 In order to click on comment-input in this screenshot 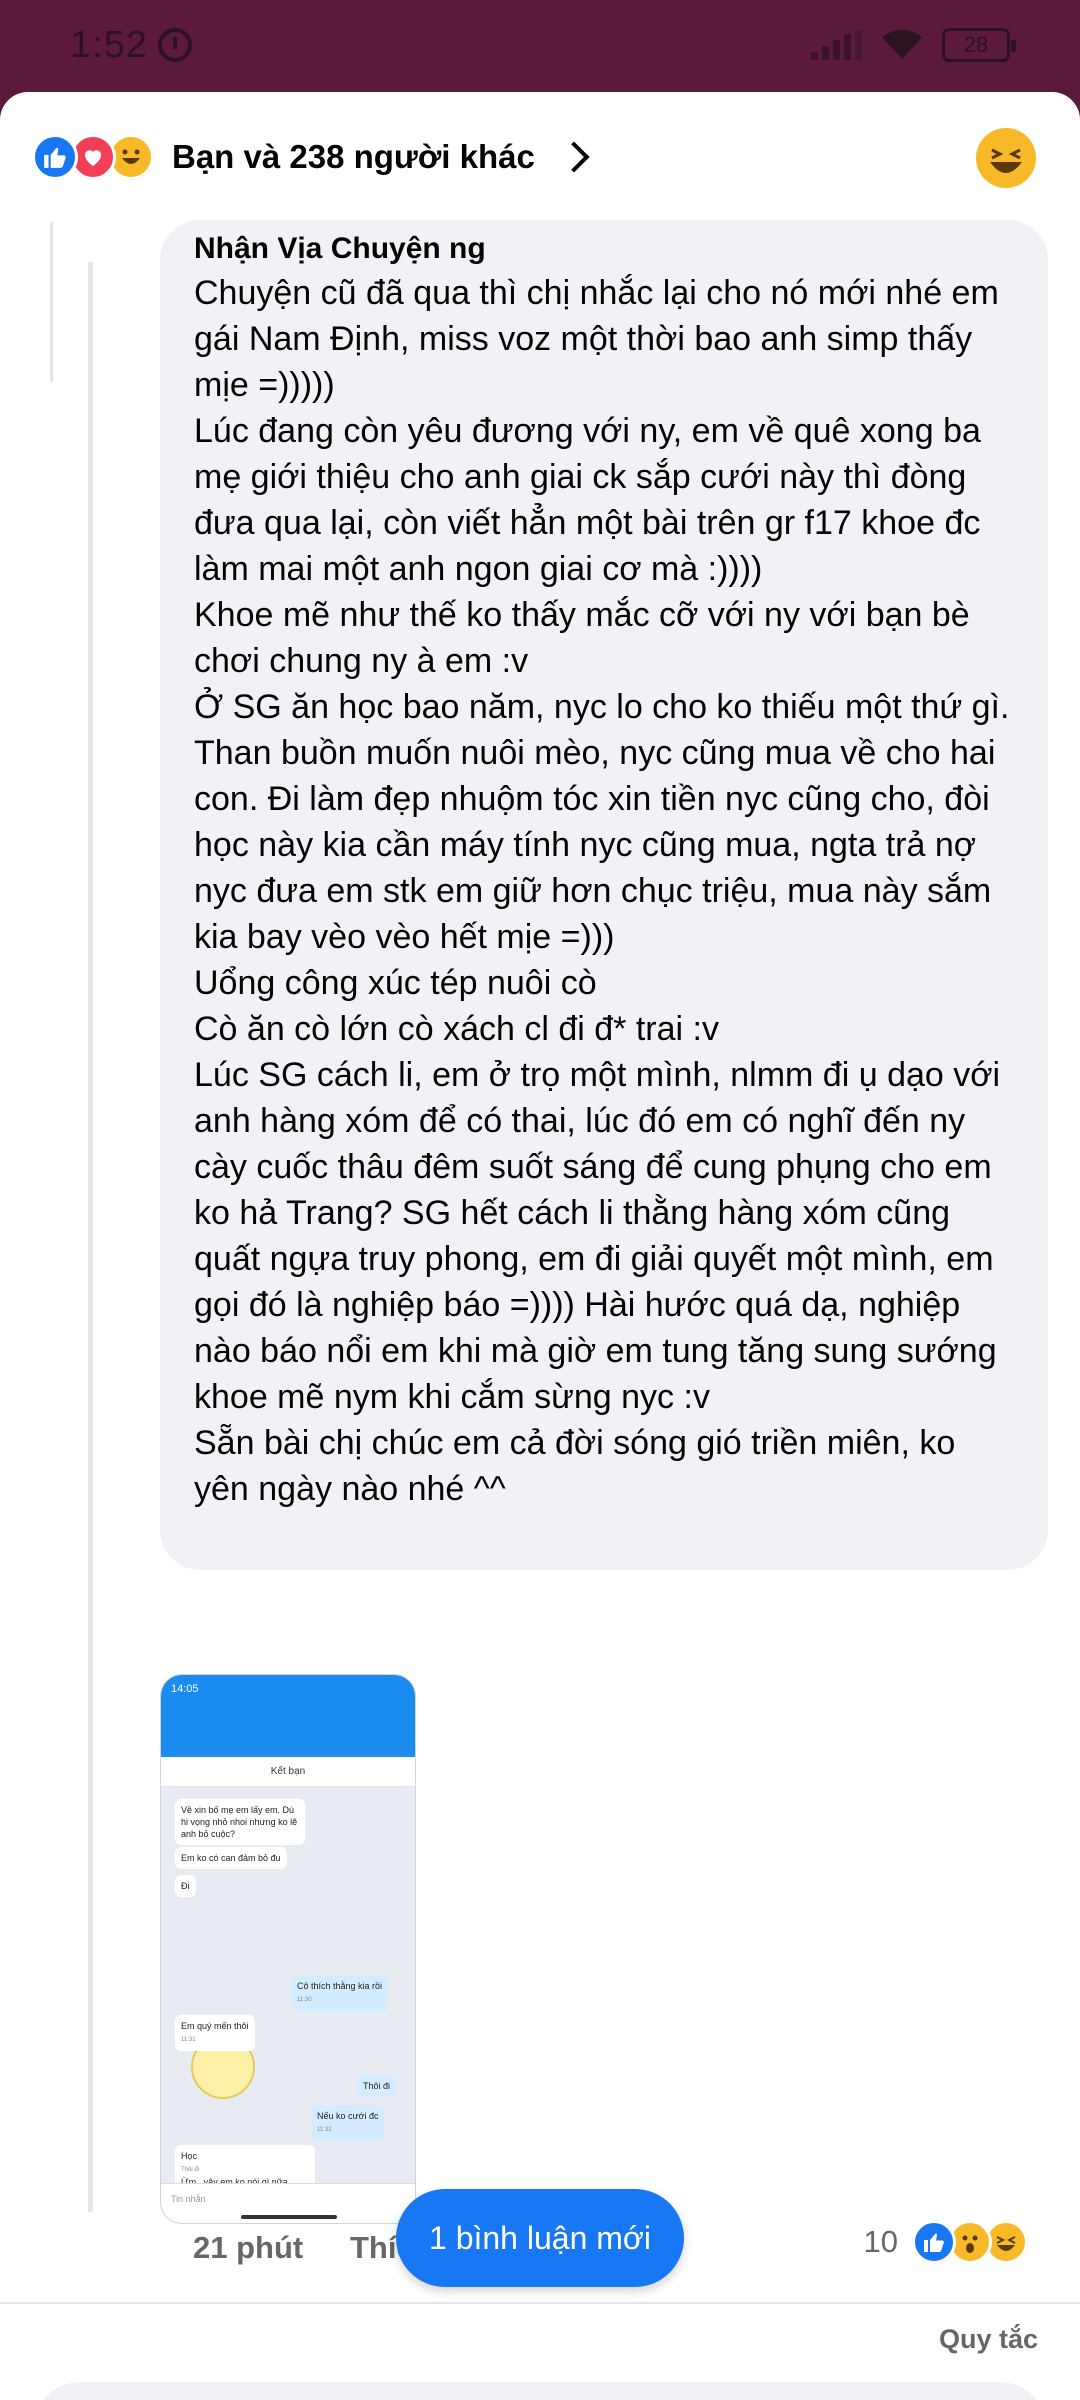, I will do `click(540, 2391)`.